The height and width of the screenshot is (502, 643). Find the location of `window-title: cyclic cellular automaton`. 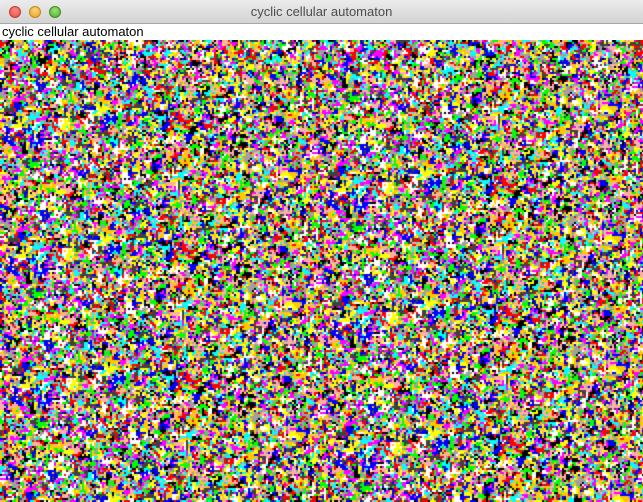

window-title: cyclic cellular automaton is located at coordinates (321, 11).